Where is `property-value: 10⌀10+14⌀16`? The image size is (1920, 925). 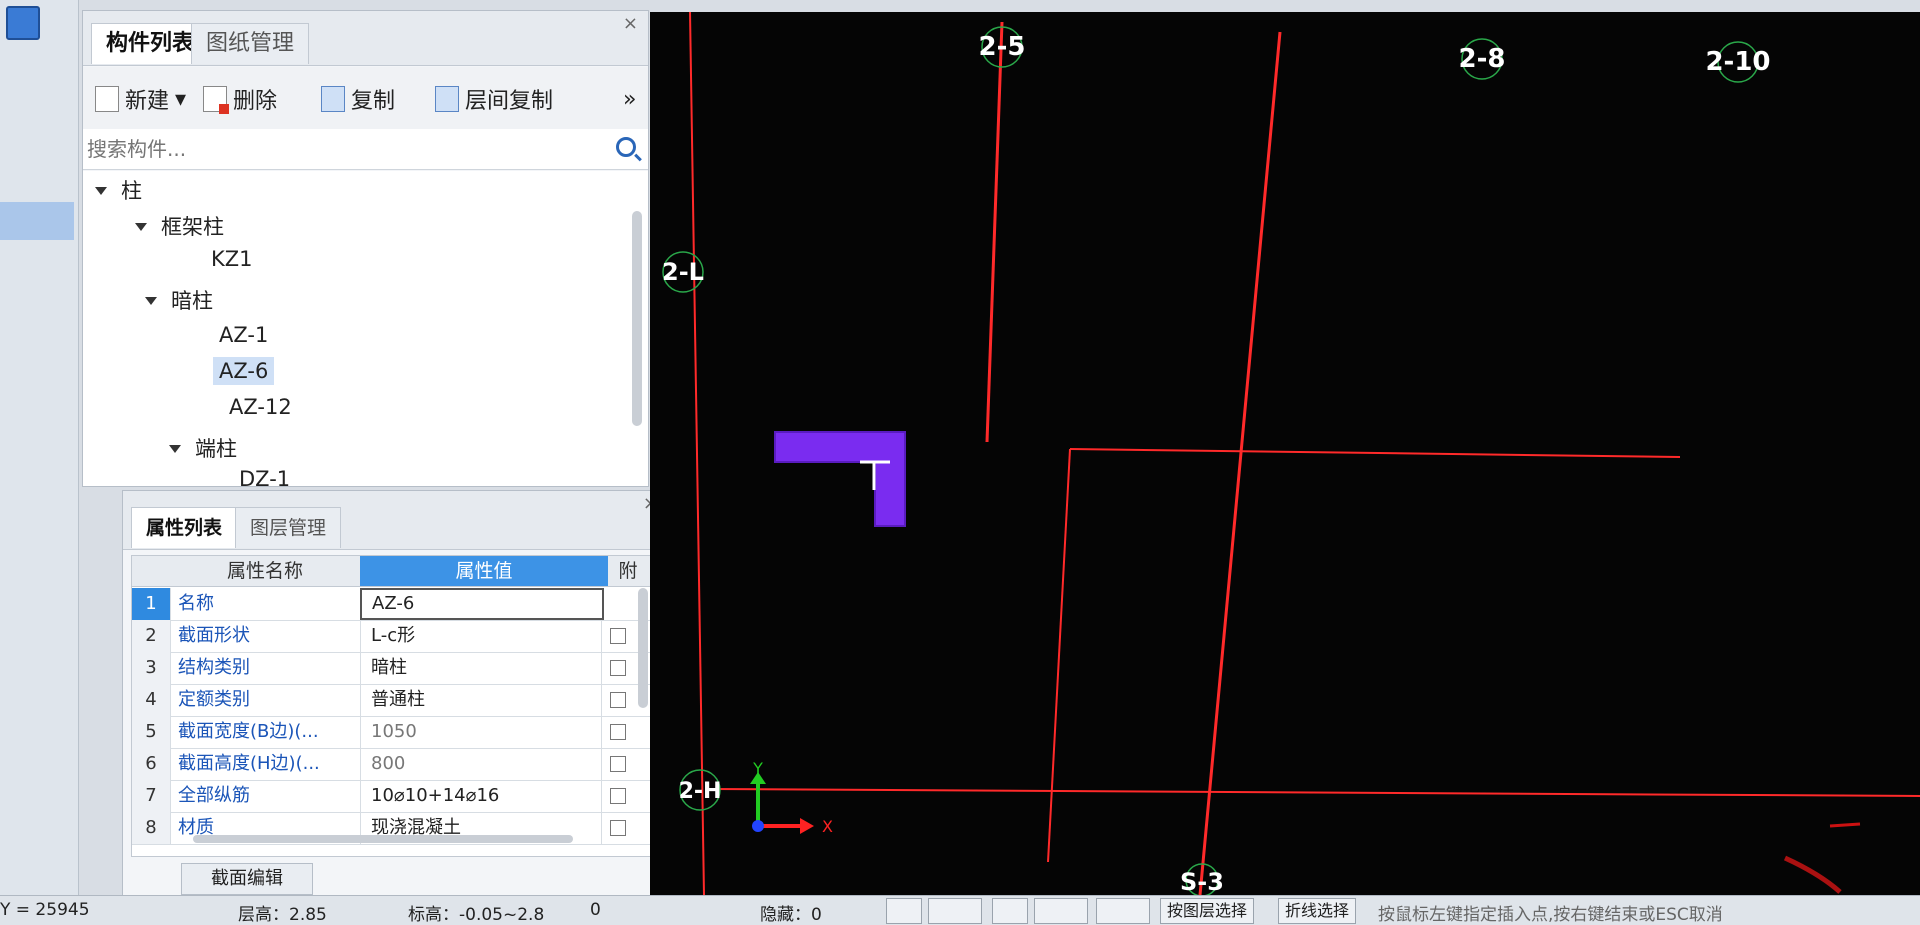
property-value: 10⌀10+14⌀16 is located at coordinates (481, 796).